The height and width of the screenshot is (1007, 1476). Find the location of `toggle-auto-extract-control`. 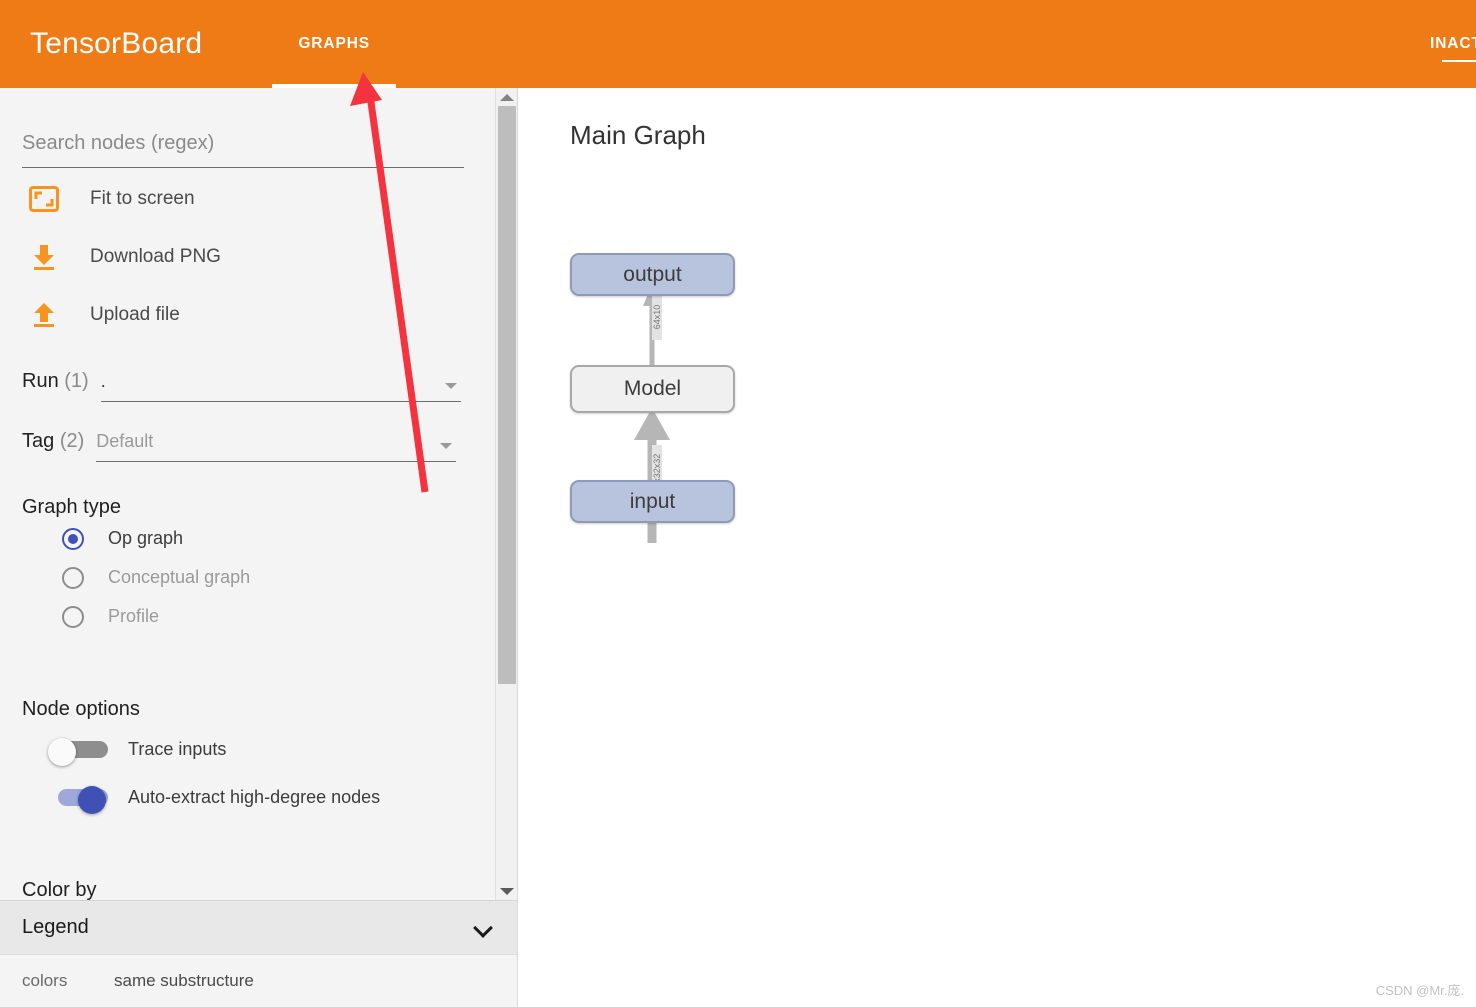

toggle-auto-extract-control is located at coordinates (79, 800).